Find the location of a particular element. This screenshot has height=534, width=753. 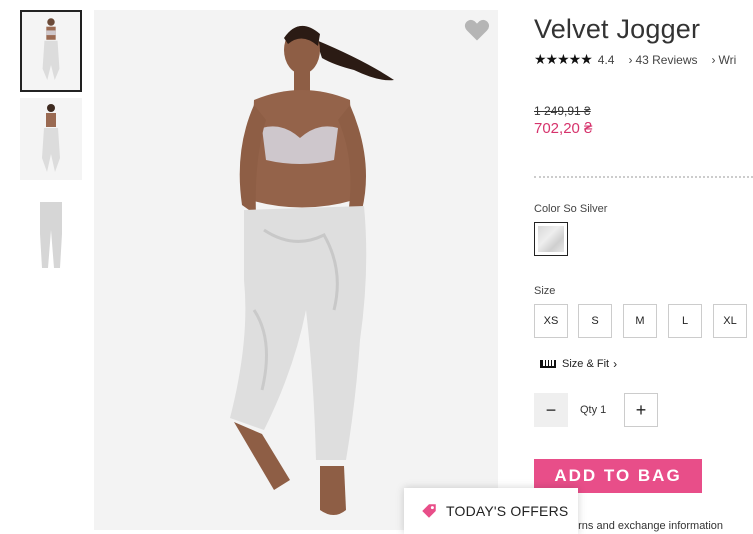

divider is located at coordinates (643, 177).